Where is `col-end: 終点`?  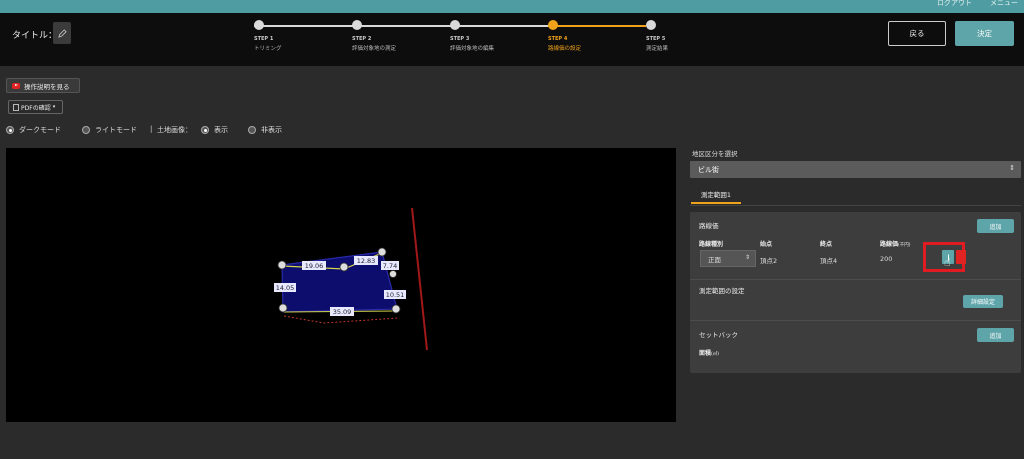 col-end: 終点 is located at coordinates (826, 244).